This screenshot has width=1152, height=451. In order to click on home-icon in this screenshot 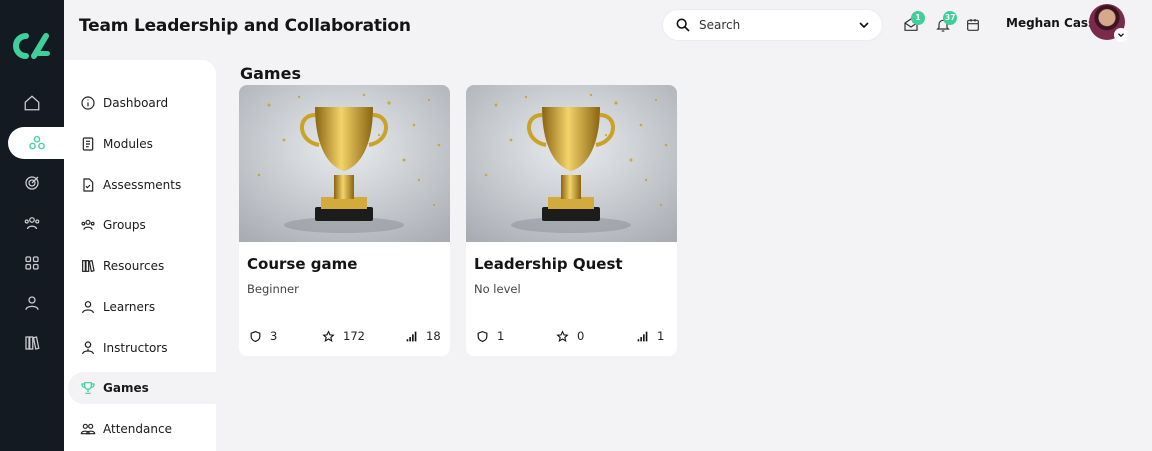, I will do `click(32, 103)`.